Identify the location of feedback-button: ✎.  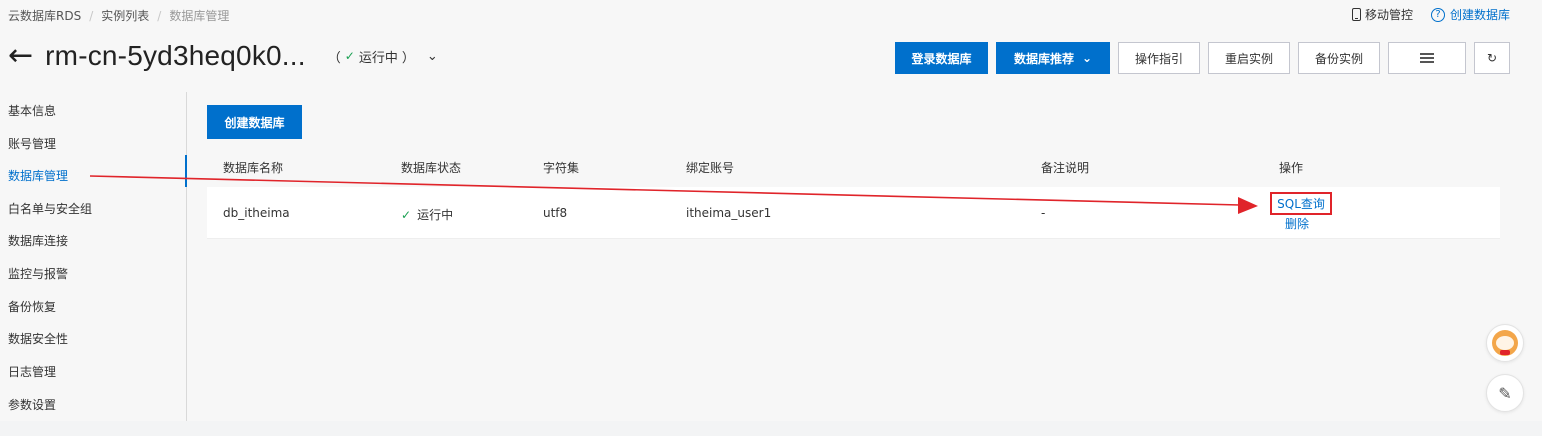
(1505, 393).